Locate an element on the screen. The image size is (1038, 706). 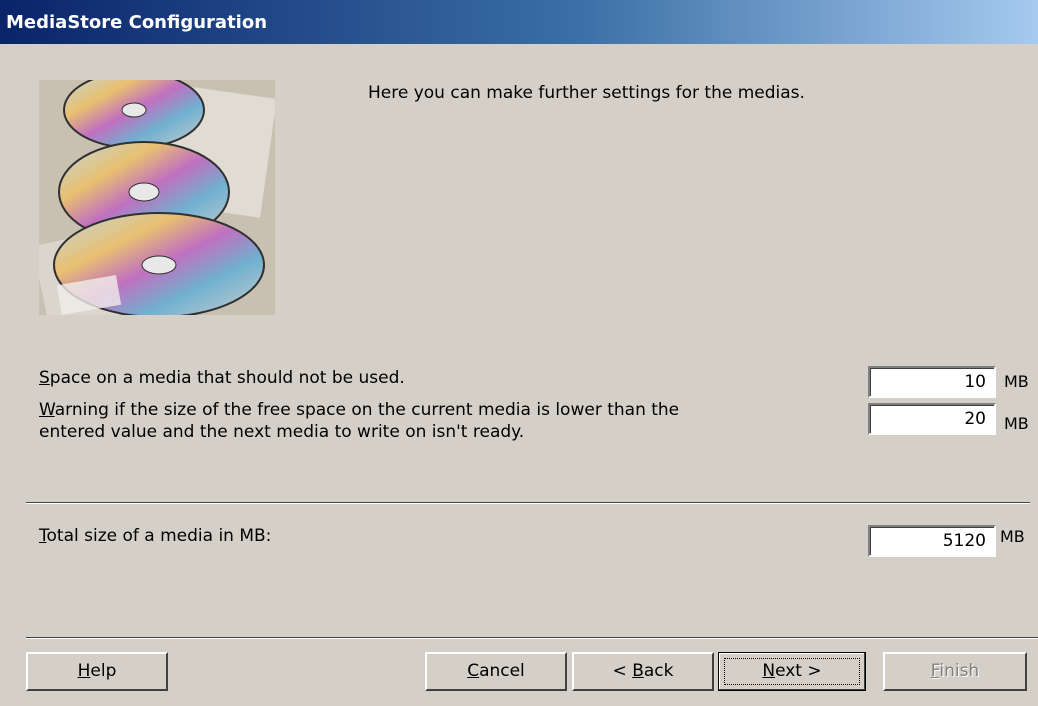
total-size-label: Total size of a media in MB: is located at coordinates (155, 536).